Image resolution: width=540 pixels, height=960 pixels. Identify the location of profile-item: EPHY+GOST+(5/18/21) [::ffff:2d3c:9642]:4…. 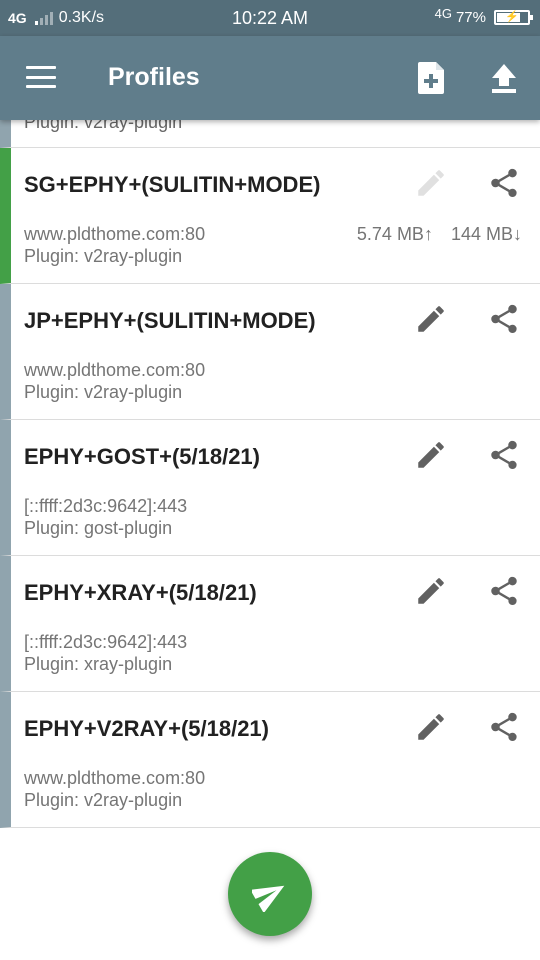
(270, 488).